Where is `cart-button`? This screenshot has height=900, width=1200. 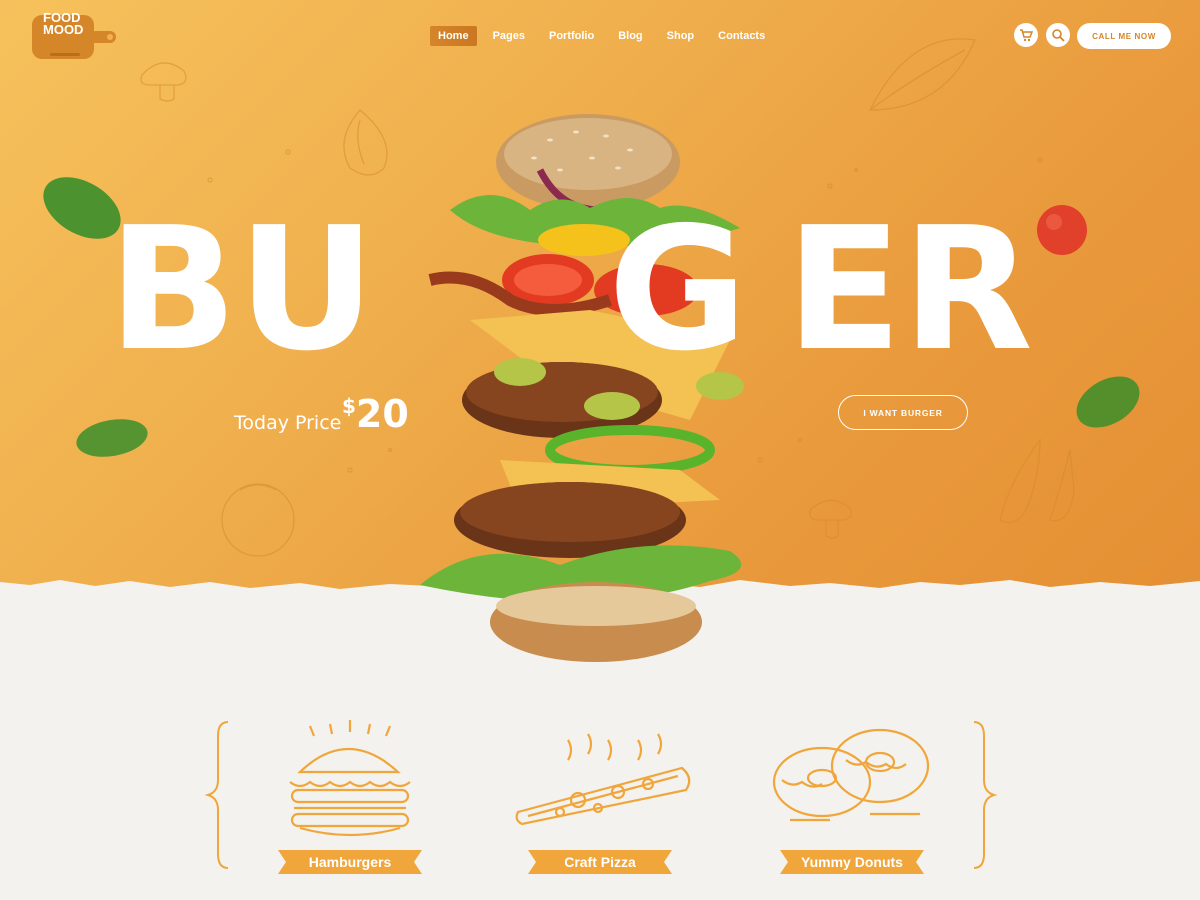 cart-button is located at coordinates (1026, 35).